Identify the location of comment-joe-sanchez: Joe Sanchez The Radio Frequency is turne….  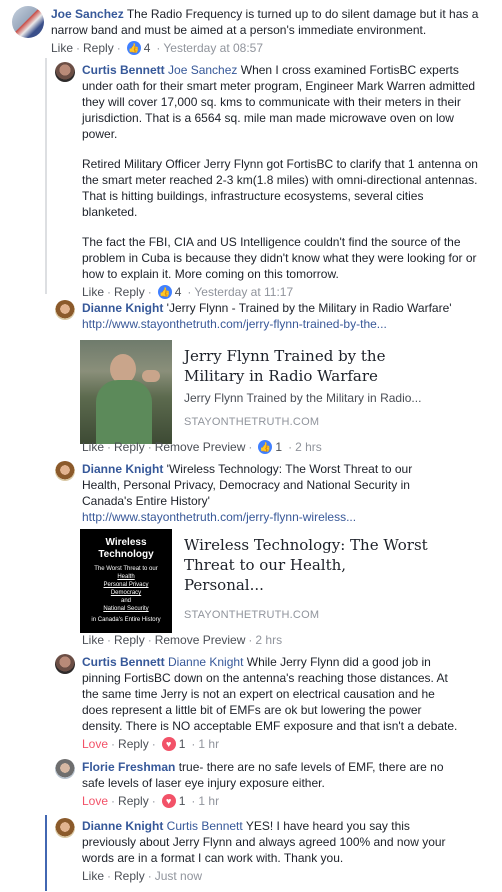
(252, 31).